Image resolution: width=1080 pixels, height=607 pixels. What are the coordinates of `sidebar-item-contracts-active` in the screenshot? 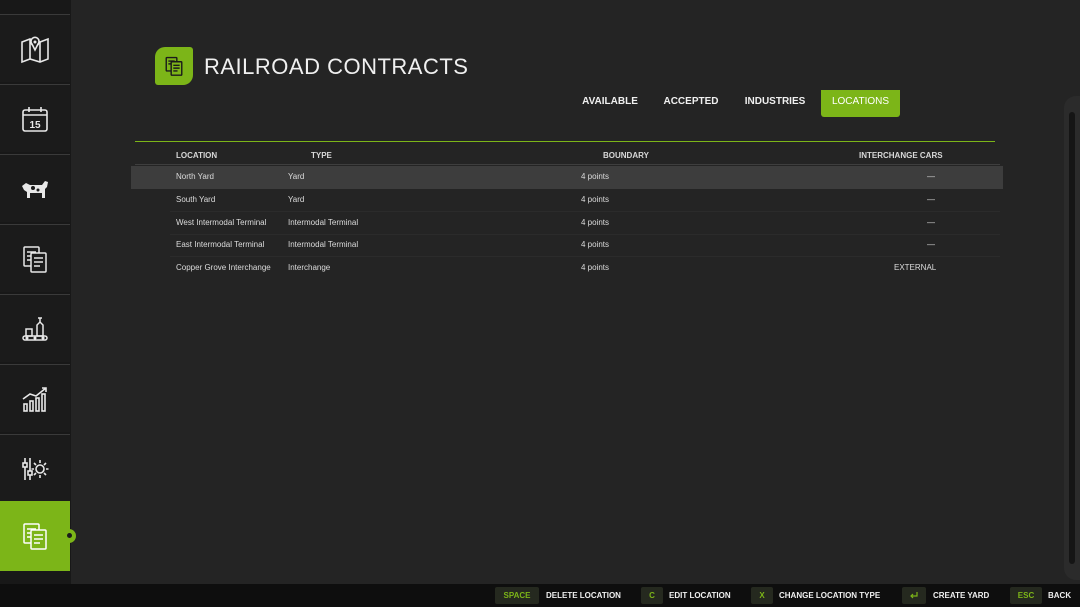 It's located at (38, 536).